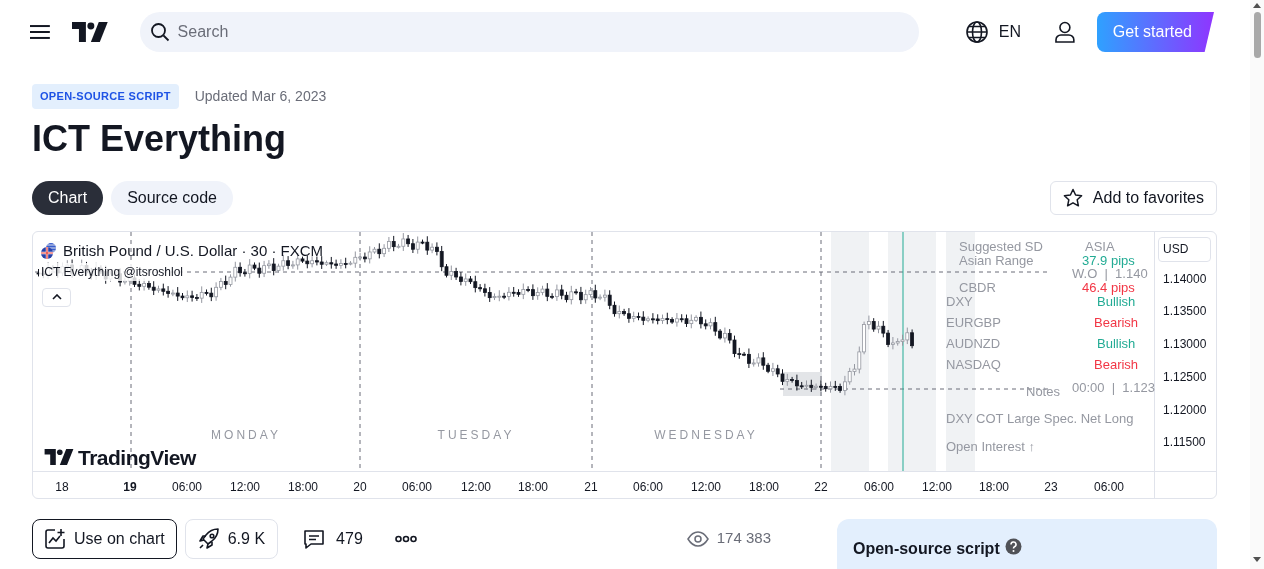  I want to click on comment-icon, so click(314, 538).